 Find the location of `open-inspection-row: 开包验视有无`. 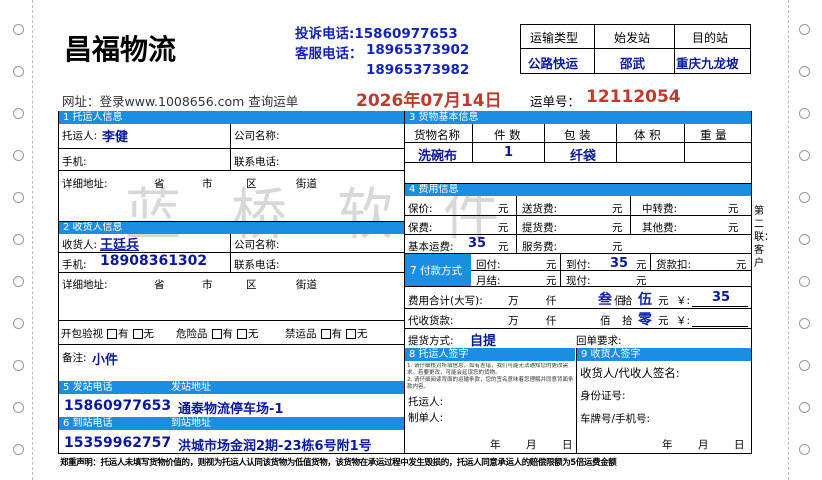

open-inspection-row: 开包验视有无 is located at coordinates (107, 334).